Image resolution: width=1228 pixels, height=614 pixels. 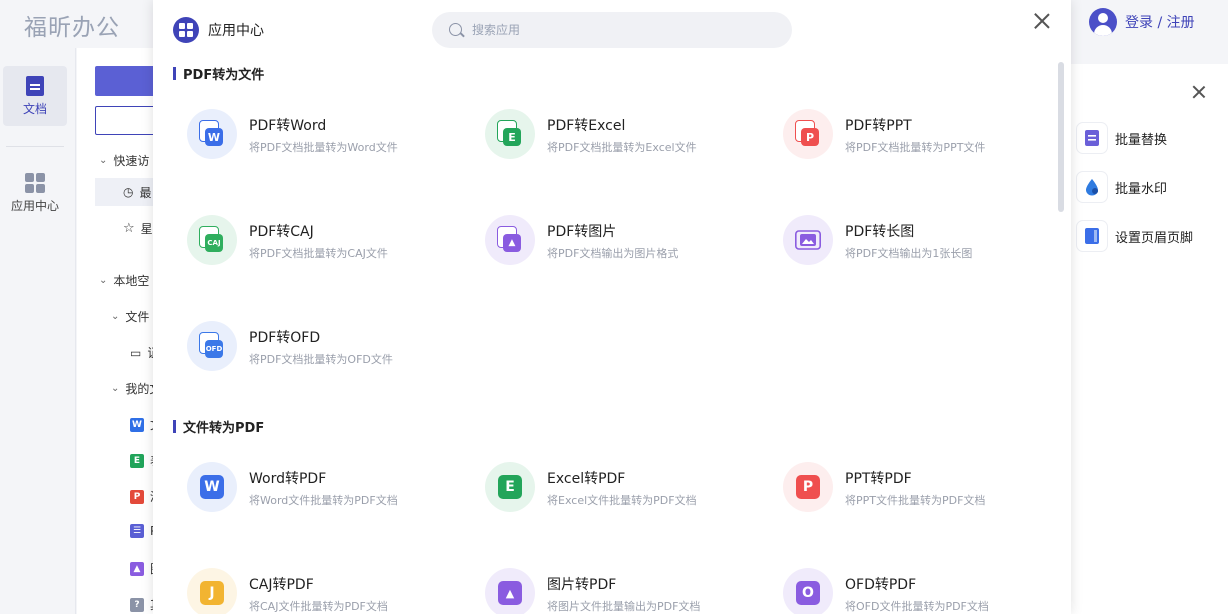 I want to click on batch-replace-icon, so click(x=1092, y=138).